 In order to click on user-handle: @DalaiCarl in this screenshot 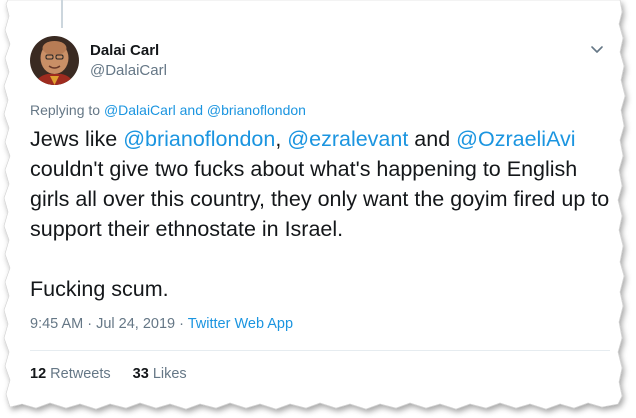, I will do `click(128, 70)`.